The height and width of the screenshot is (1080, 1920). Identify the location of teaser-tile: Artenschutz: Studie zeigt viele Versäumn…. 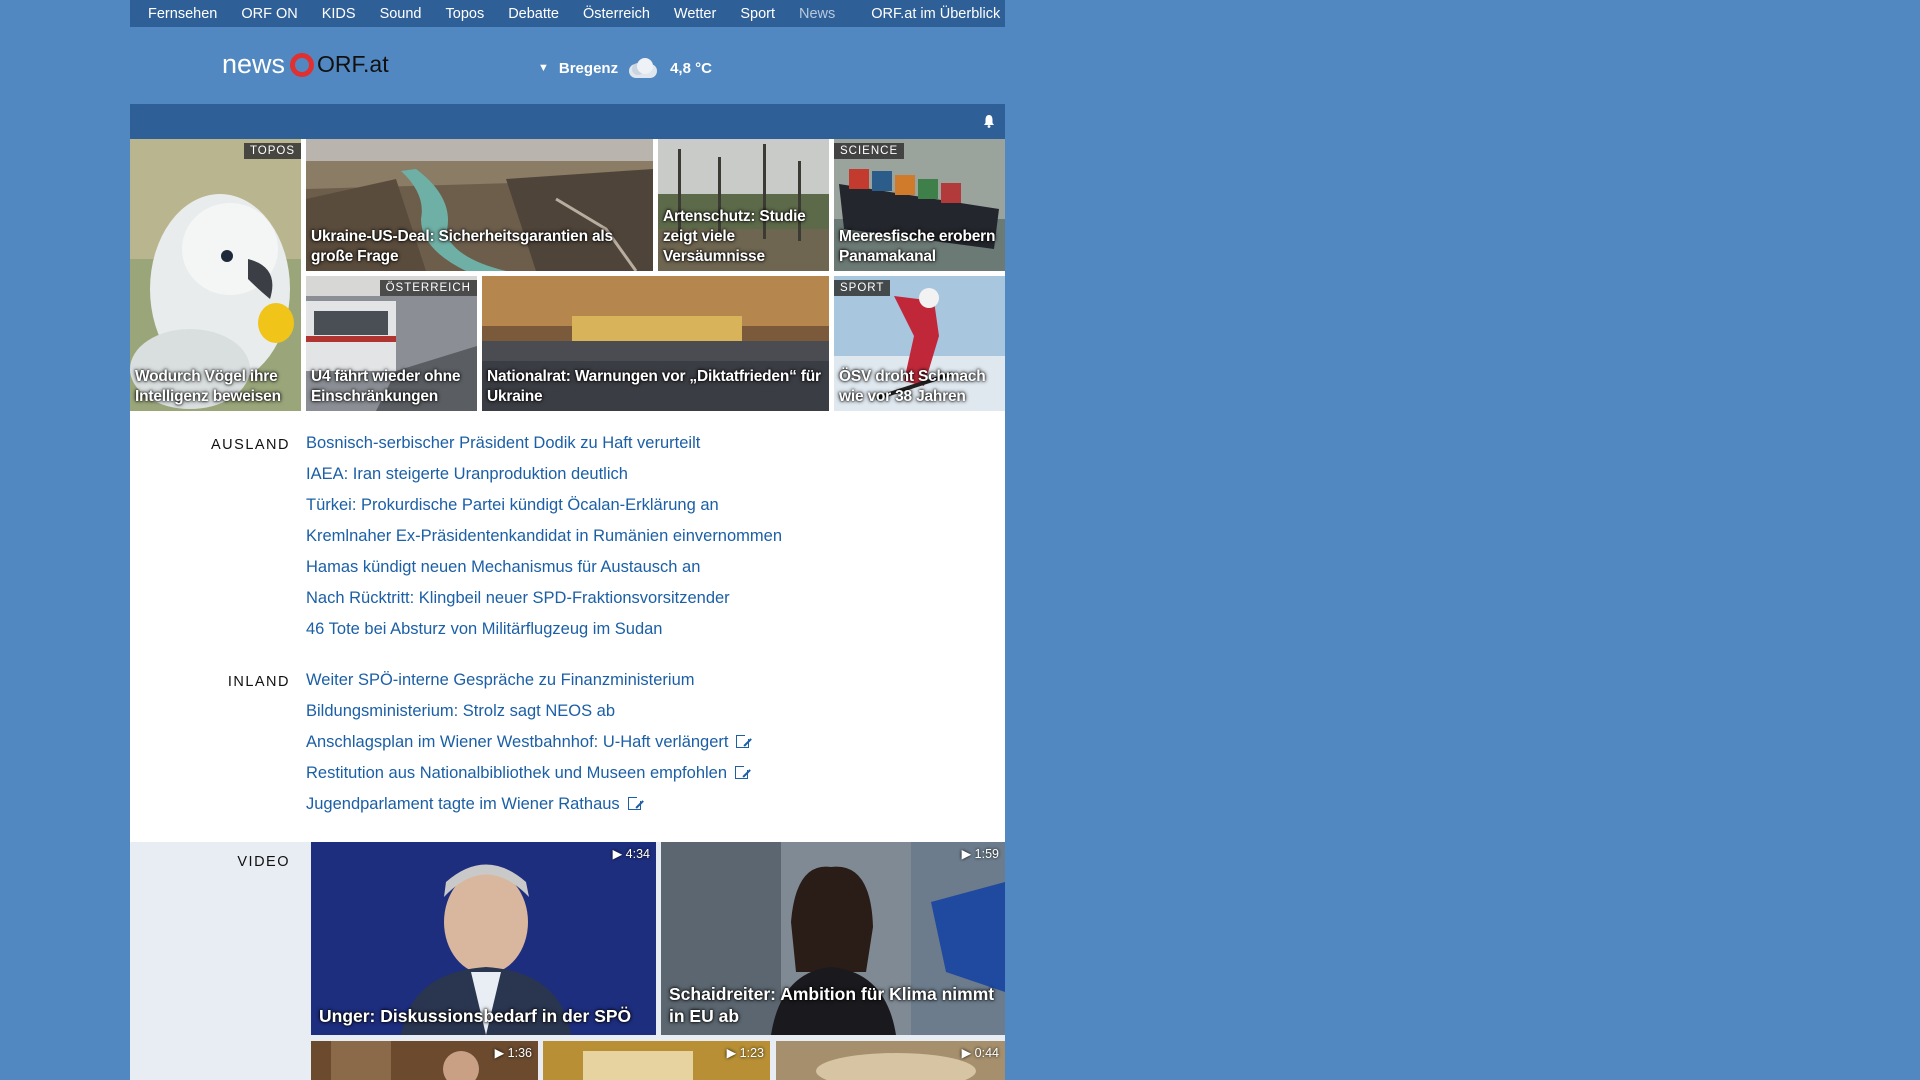
(743, 205).